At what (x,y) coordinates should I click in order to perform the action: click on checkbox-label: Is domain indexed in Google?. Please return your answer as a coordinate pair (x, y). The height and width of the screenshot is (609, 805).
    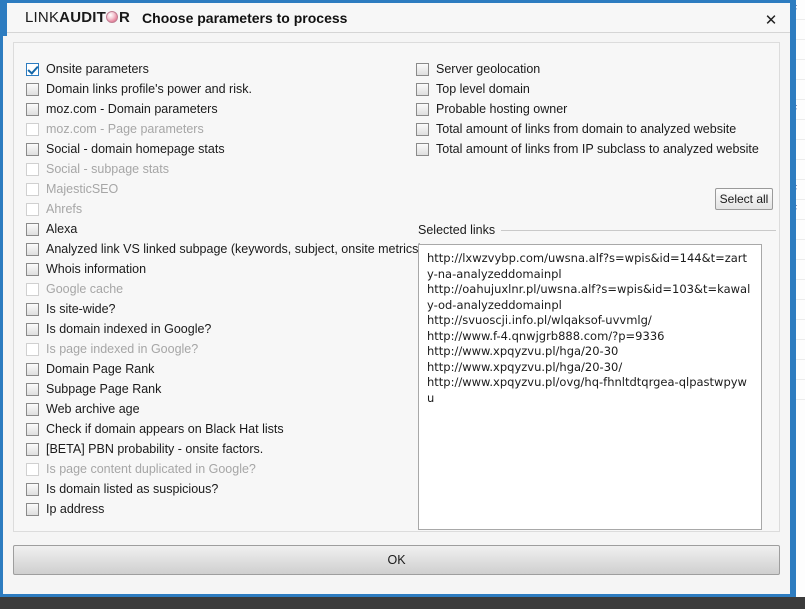
    Looking at the image, I should click on (129, 329).